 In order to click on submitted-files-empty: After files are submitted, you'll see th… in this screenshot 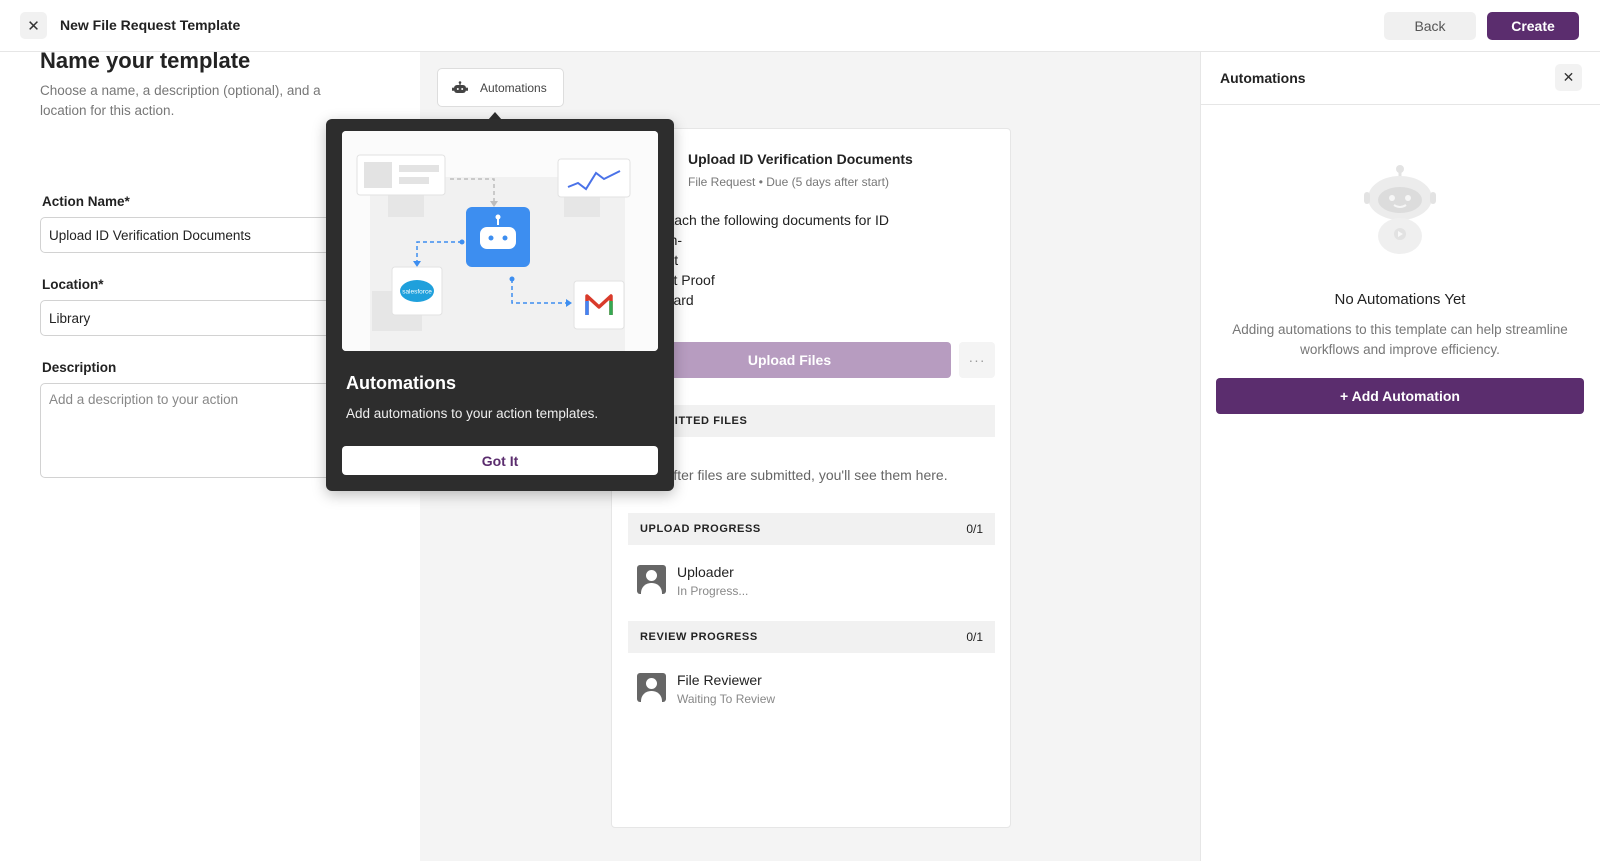, I will do `click(806, 475)`.